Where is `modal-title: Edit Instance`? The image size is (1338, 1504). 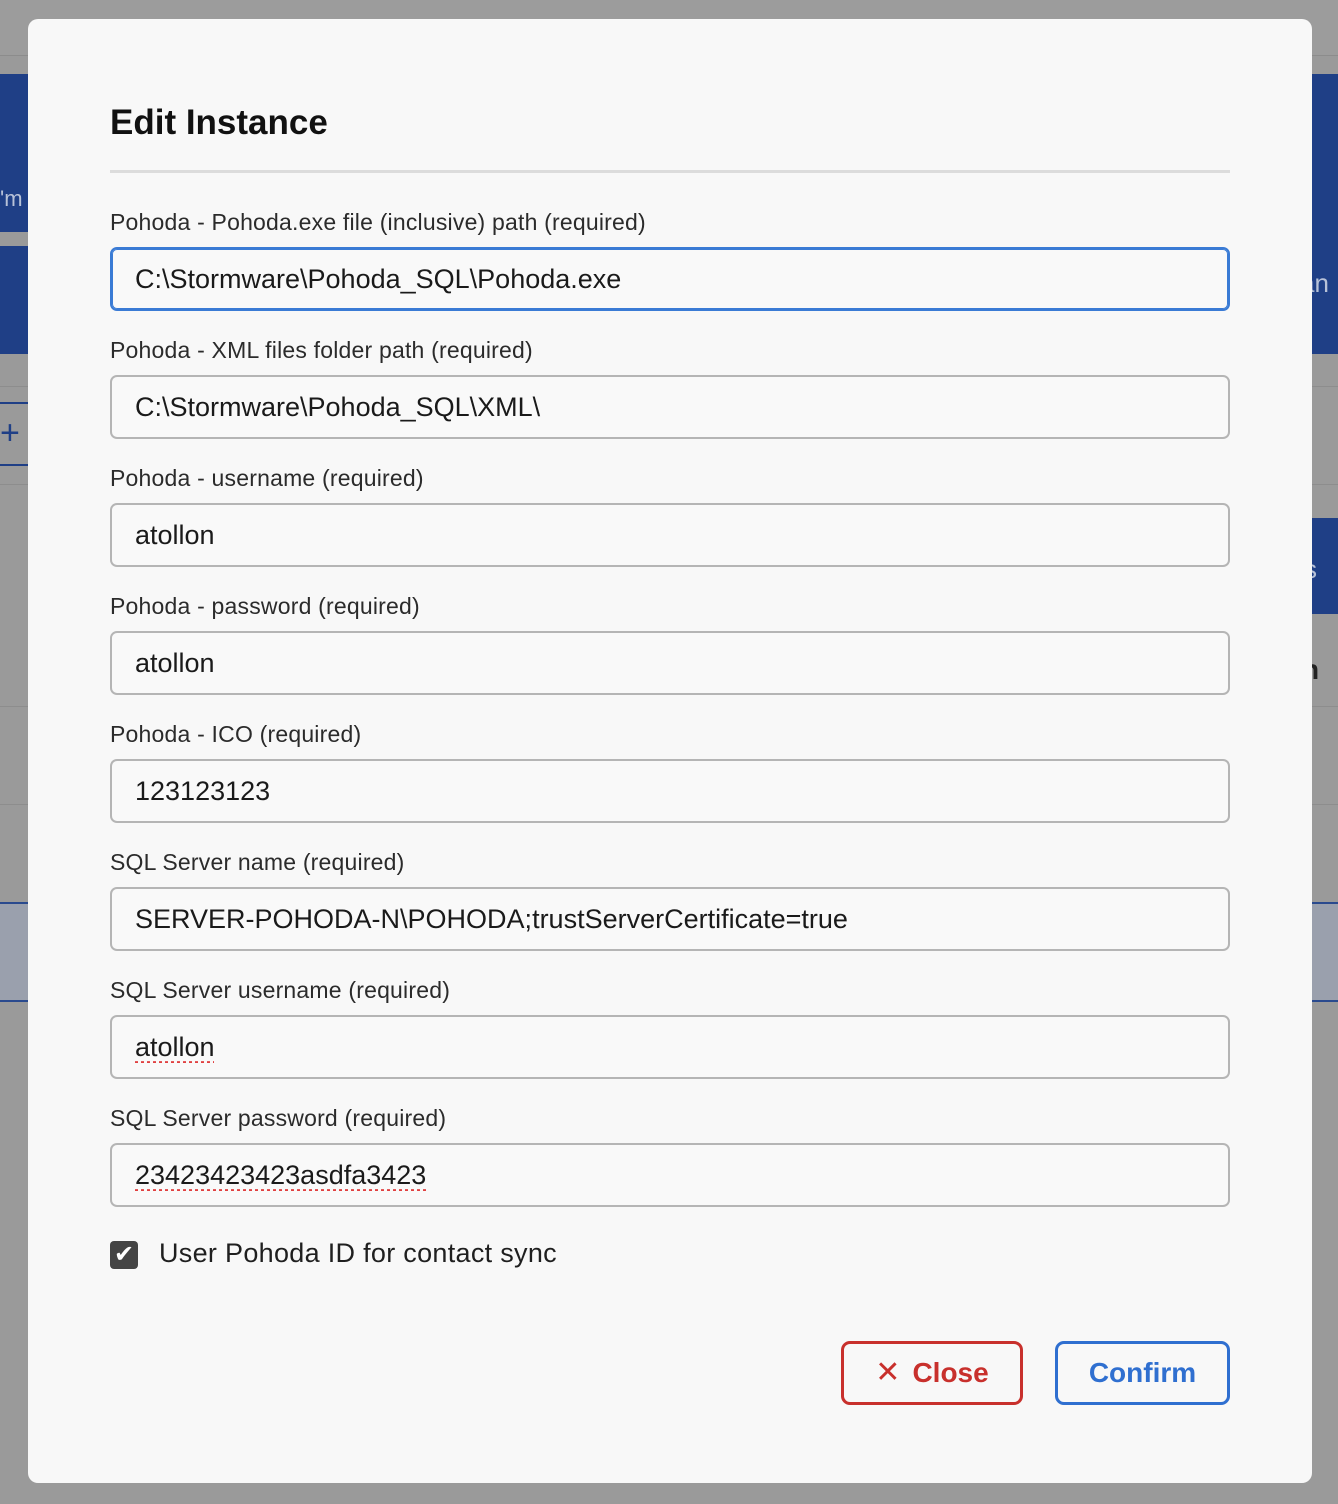
modal-title: Edit Instance is located at coordinates (219, 122).